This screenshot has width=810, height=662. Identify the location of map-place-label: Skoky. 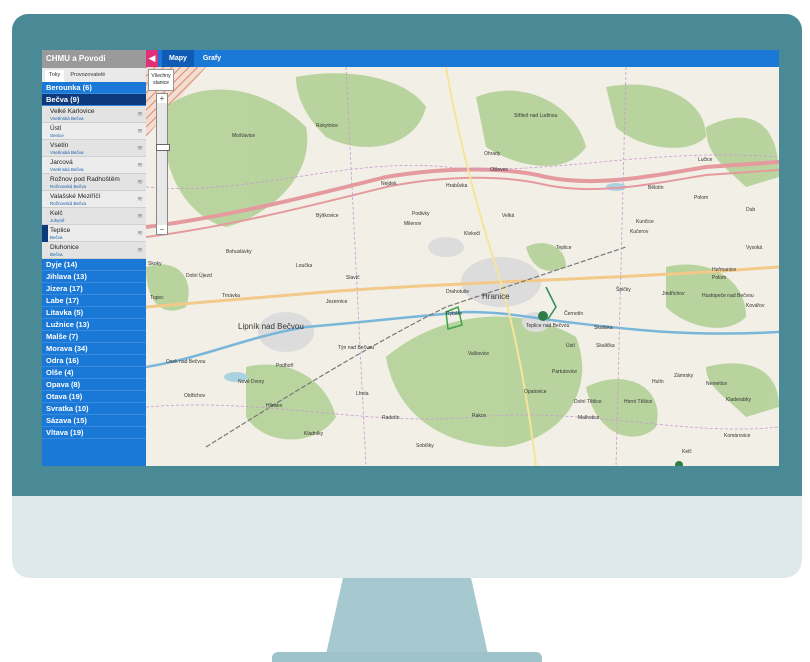
(155, 264).